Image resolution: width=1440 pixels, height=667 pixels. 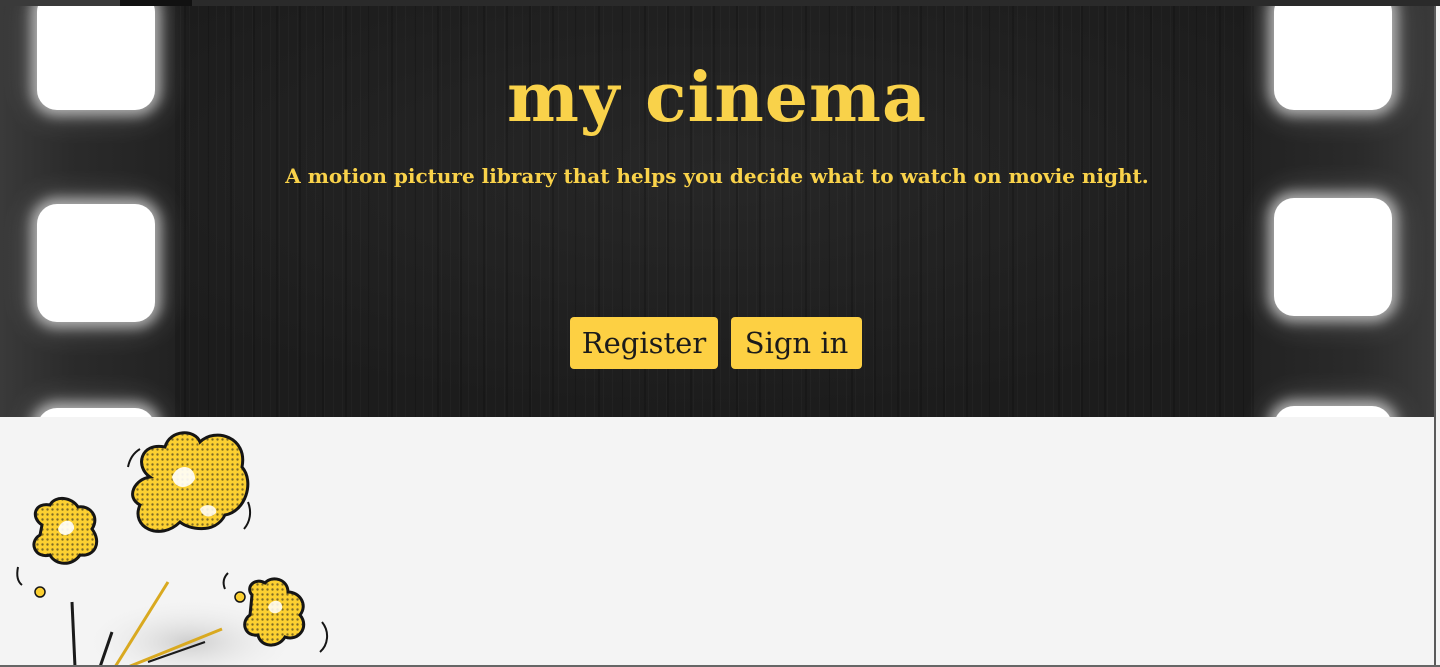 What do you see at coordinates (172, 549) in the screenshot?
I see `popcorn-illustration` at bounding box center [172, 549].